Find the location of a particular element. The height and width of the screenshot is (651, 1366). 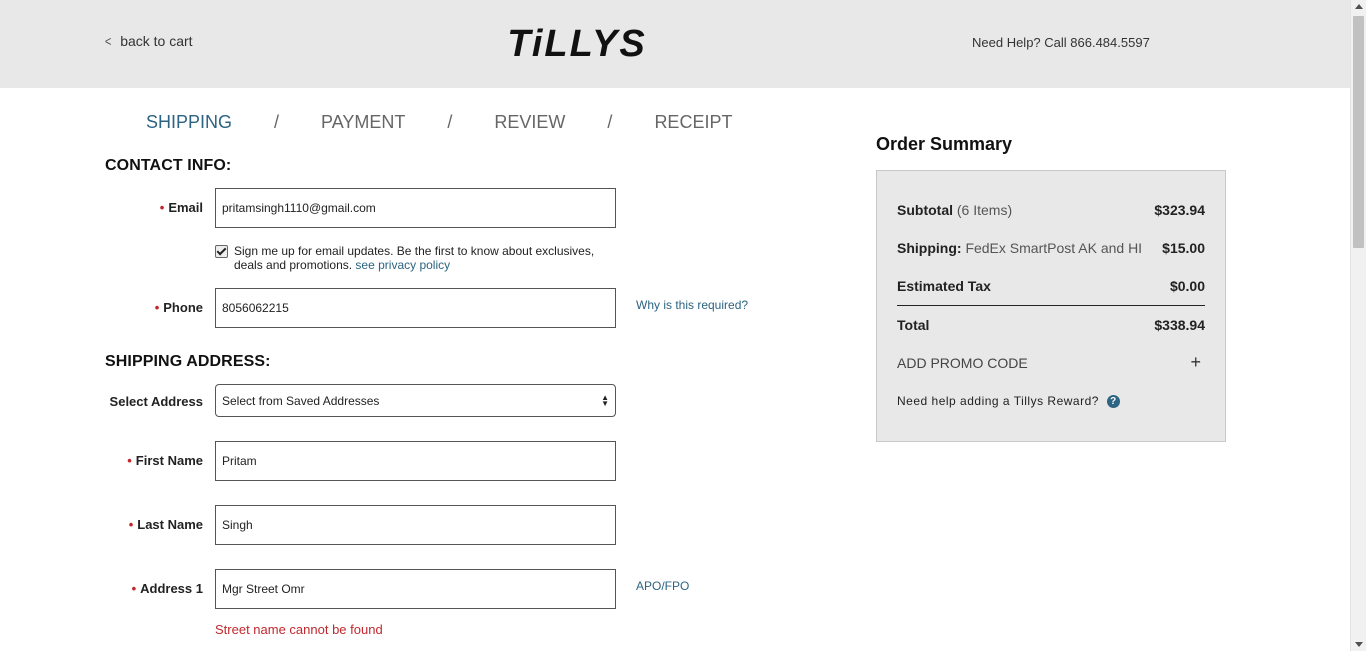

summary-divider is located at coordinates (1051, 305).